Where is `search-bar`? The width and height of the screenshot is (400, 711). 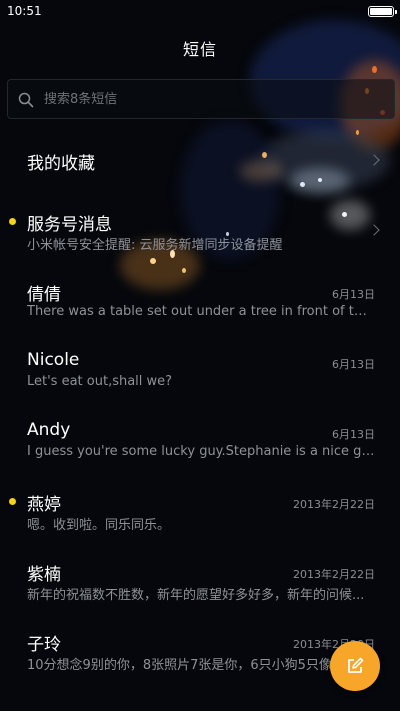
search-bar is located at coordinates (201, 99).